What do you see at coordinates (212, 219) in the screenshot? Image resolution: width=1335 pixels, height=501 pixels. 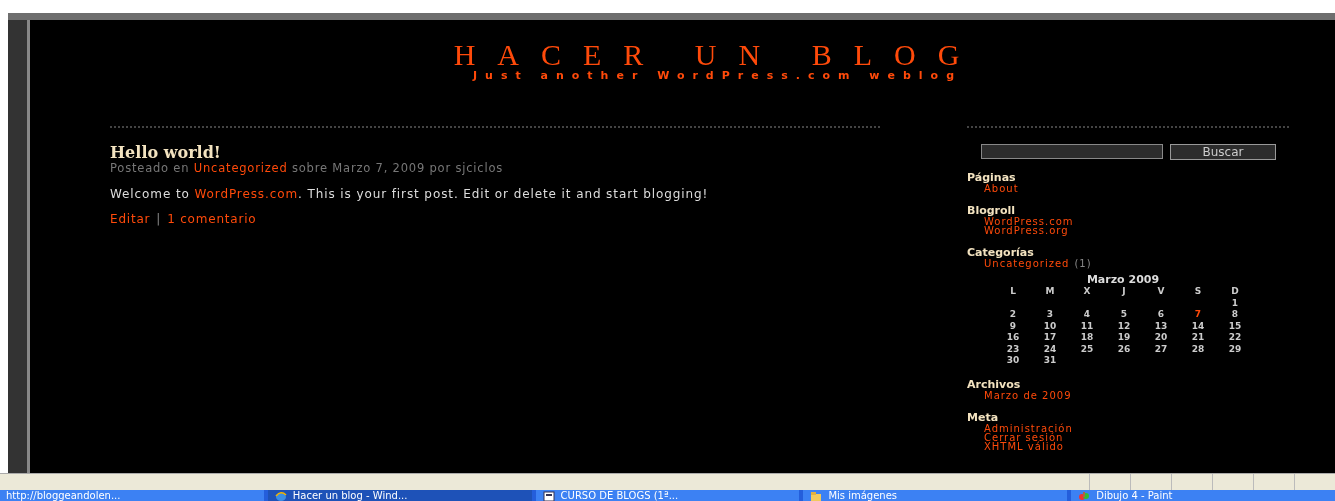 I see `comments-link: 1 comentario` at bounding box center [212, 219].